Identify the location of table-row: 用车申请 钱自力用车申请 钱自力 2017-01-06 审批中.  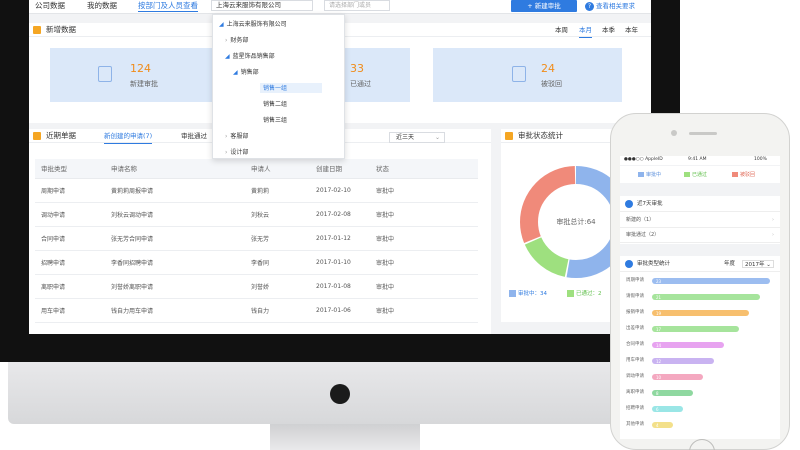
(256, 310).